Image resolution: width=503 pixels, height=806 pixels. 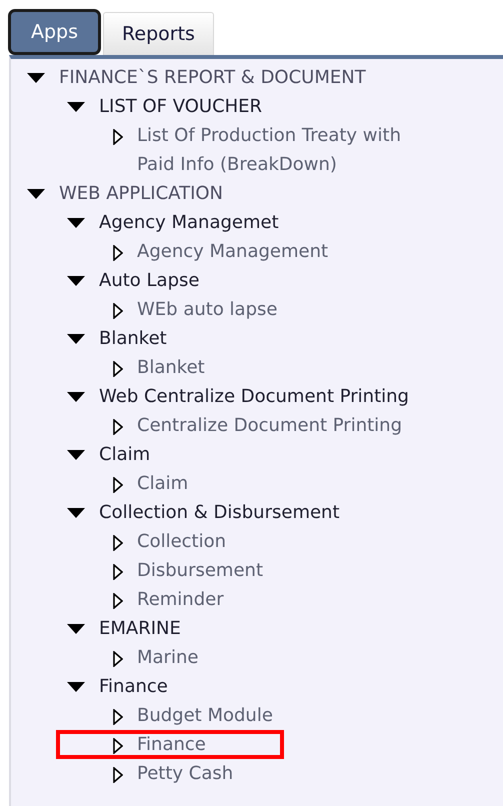 I want to click on tree-node-label: WEB APPLICATION, so click(x=141, y=193).